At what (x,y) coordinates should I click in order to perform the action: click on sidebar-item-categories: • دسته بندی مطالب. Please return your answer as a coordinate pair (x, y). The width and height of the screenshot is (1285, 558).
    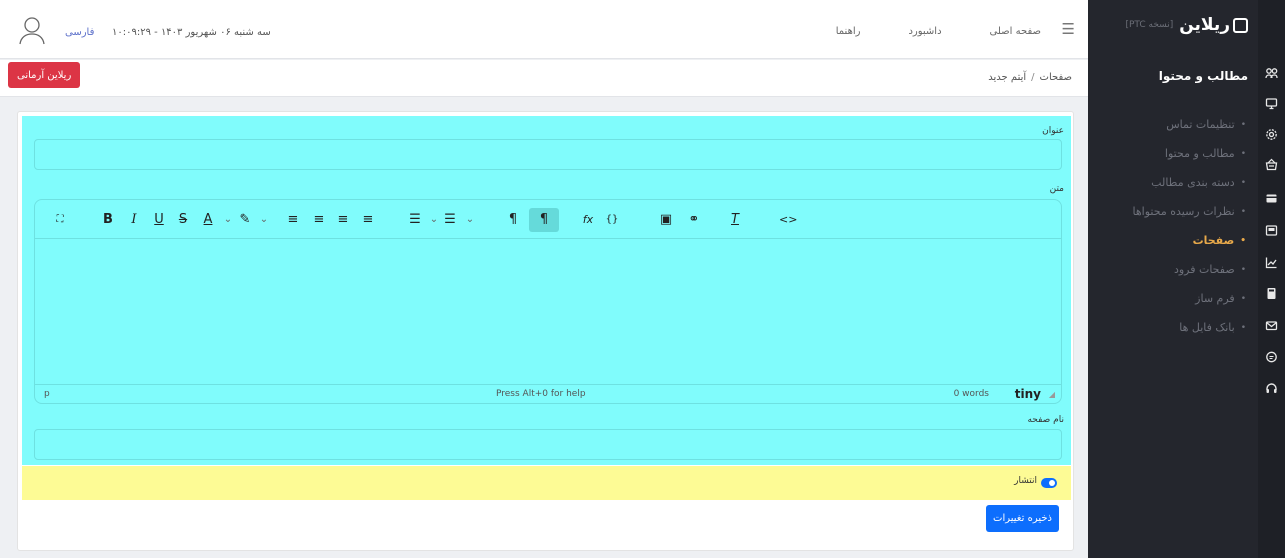
    Looking at the image, I should click on (1178, 182).